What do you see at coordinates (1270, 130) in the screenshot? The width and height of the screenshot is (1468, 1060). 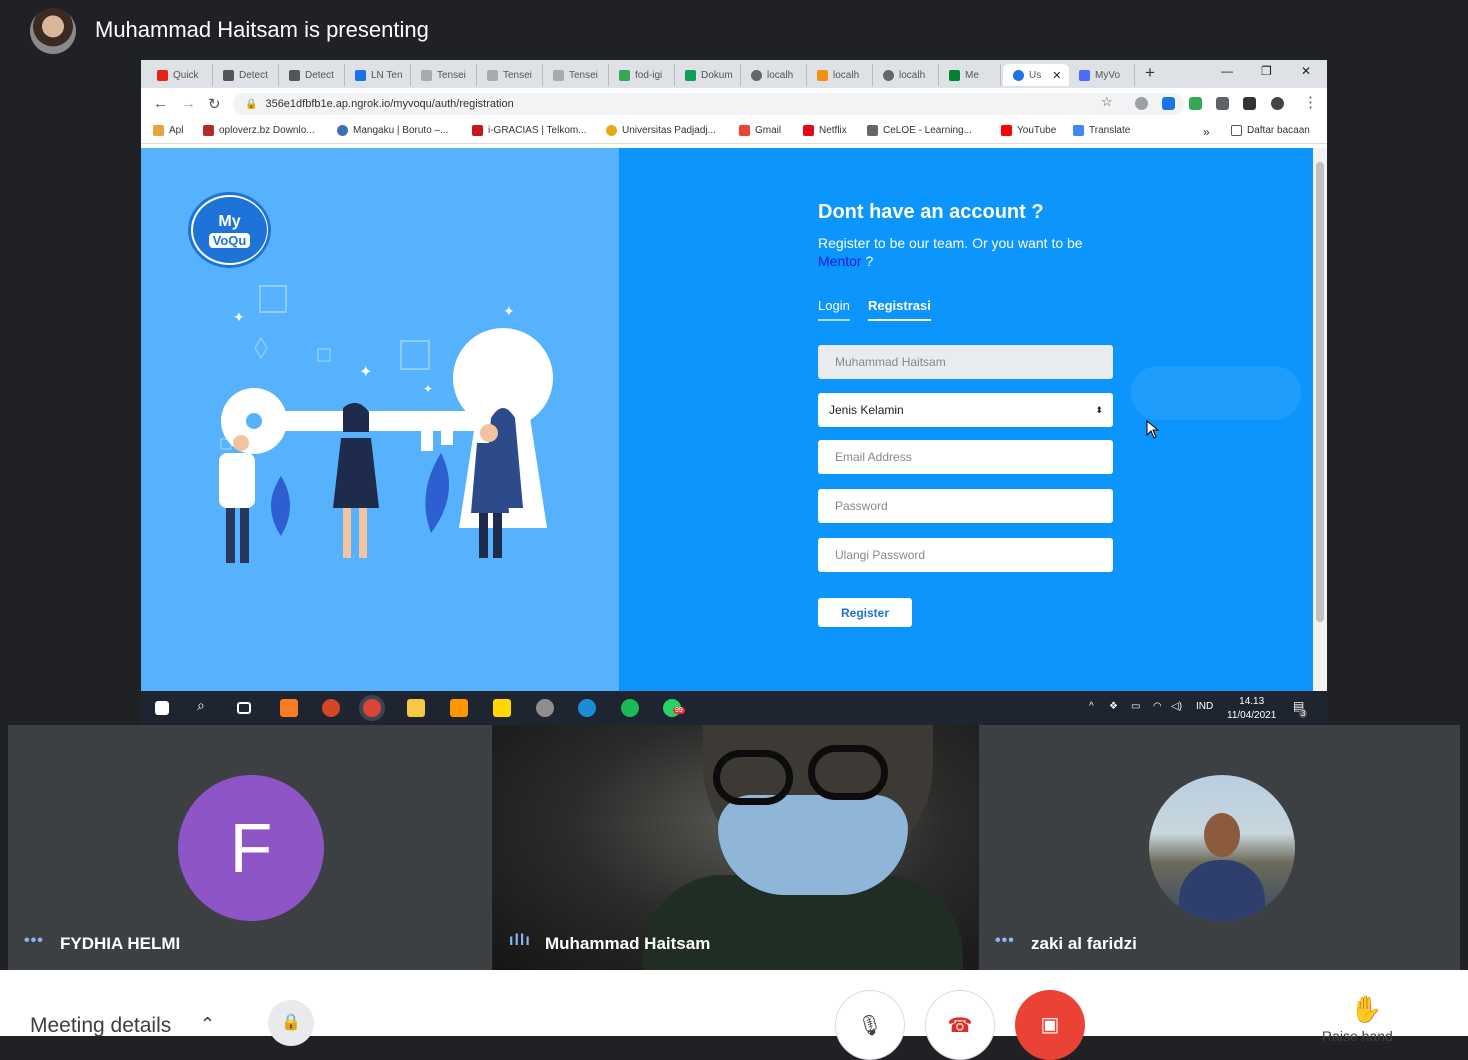 I see `reading-list: Daftar bacaan` at bounding box center [1270, 130].